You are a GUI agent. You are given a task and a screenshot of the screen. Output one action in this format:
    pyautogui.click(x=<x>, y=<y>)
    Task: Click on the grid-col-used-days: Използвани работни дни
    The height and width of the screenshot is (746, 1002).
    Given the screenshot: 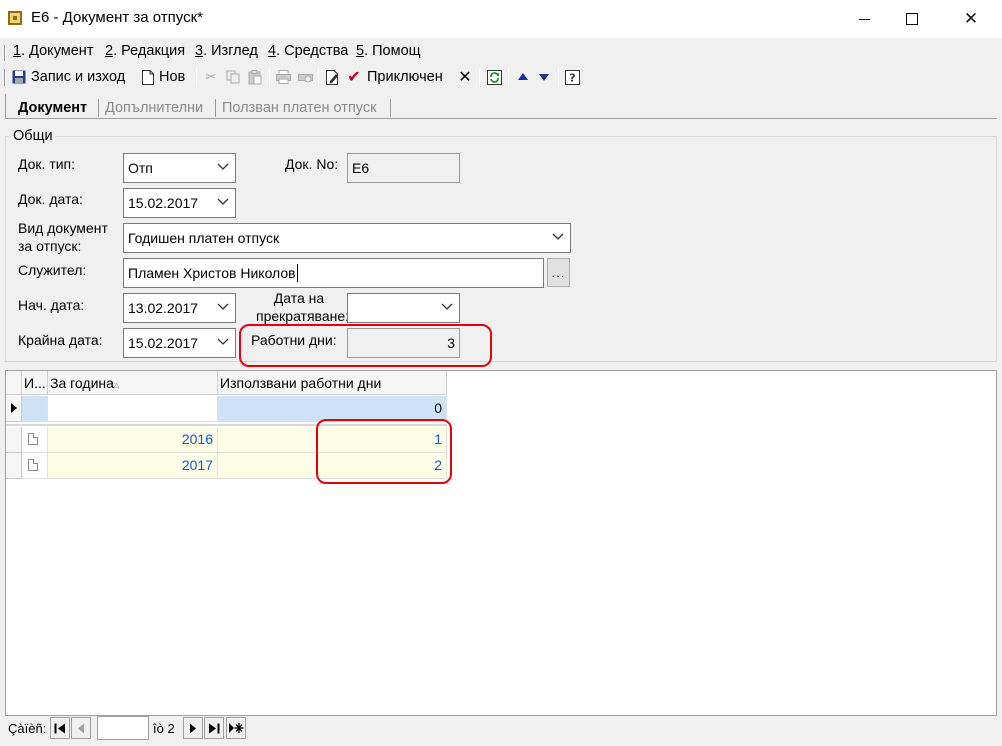 What is the action you would take?
    pyautogui.click(x=332, y=383)
    